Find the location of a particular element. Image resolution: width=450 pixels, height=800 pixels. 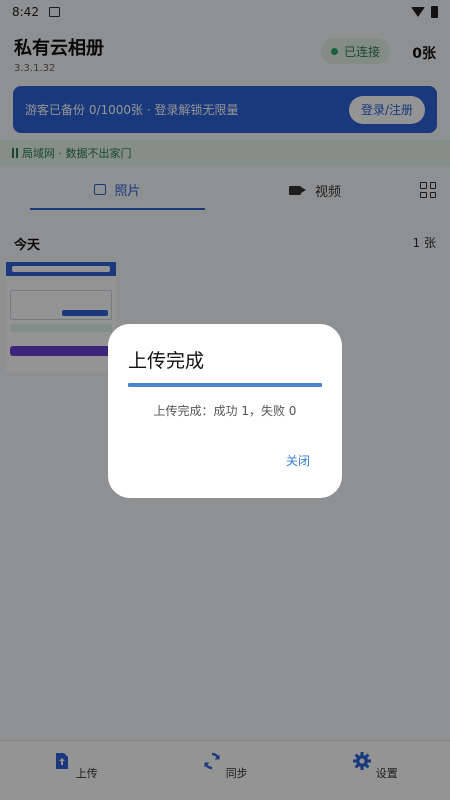

dialog-message: 上传完成：成功 1，失败 0 is located at coordinates (225, 411).